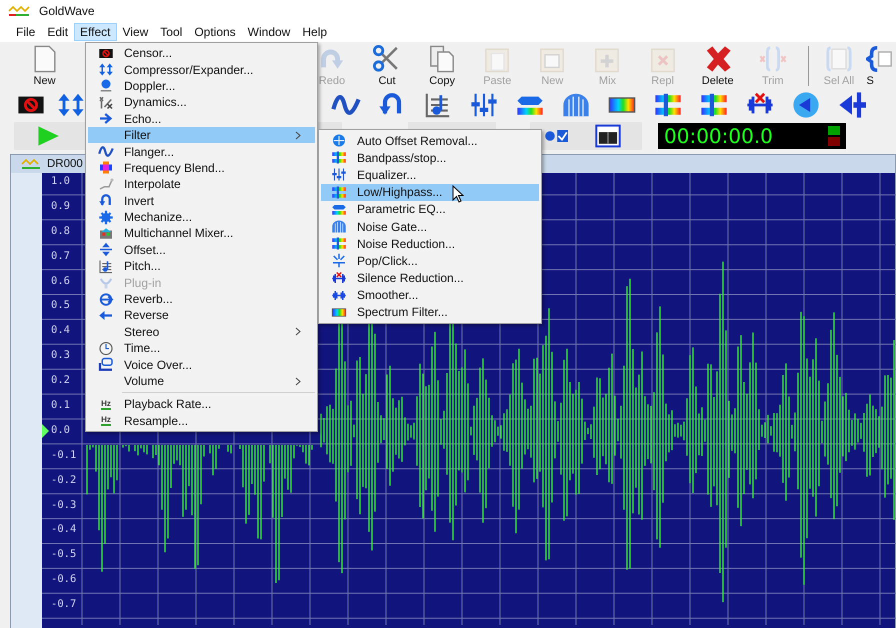 The height and width of the screenshot is (628, 896). I want to click on level-lights-icon, so click(834, 136).